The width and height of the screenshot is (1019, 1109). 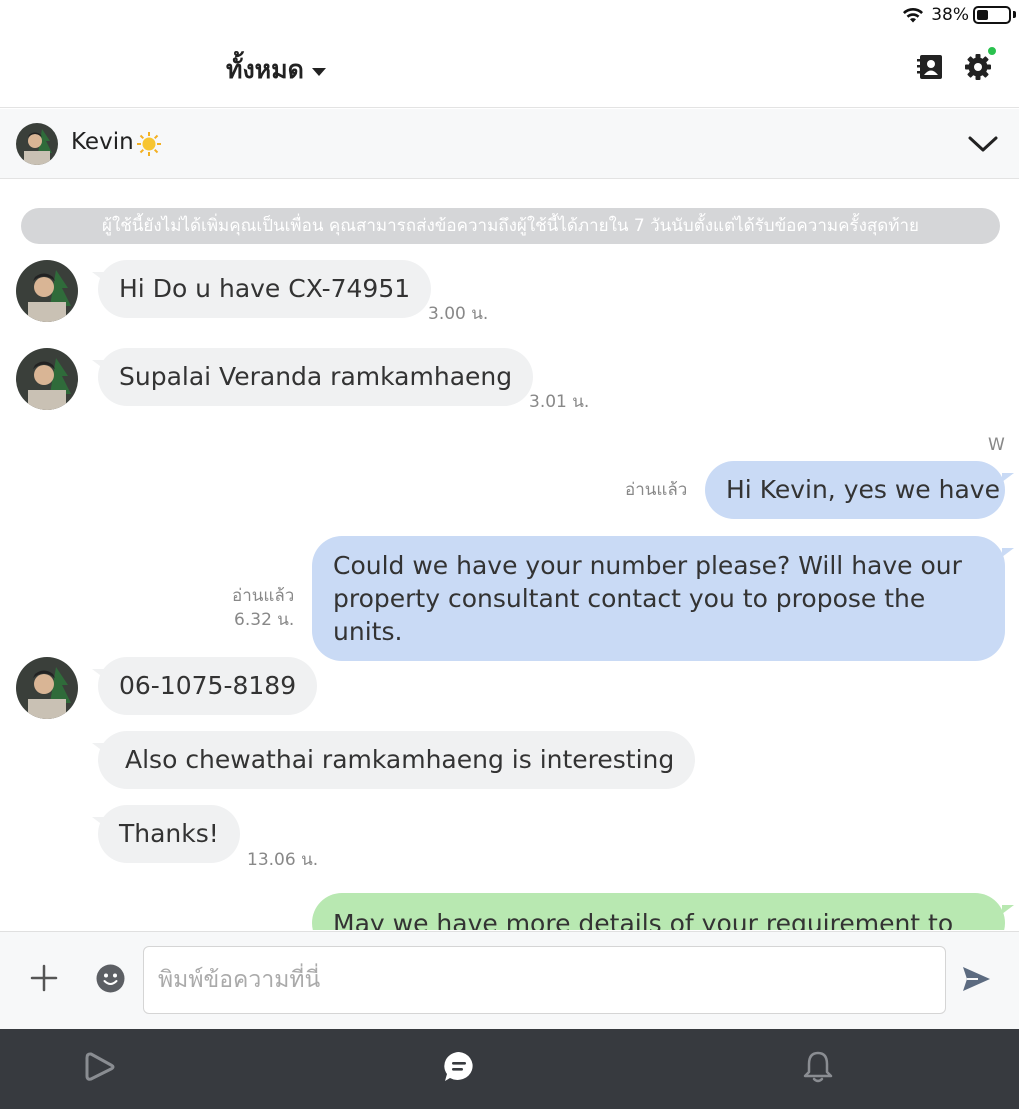 What do you see at coordinates (265, 69) in the screenshot?
I see `header-title: ทั้งหมด` at bounding box center [265, 69].